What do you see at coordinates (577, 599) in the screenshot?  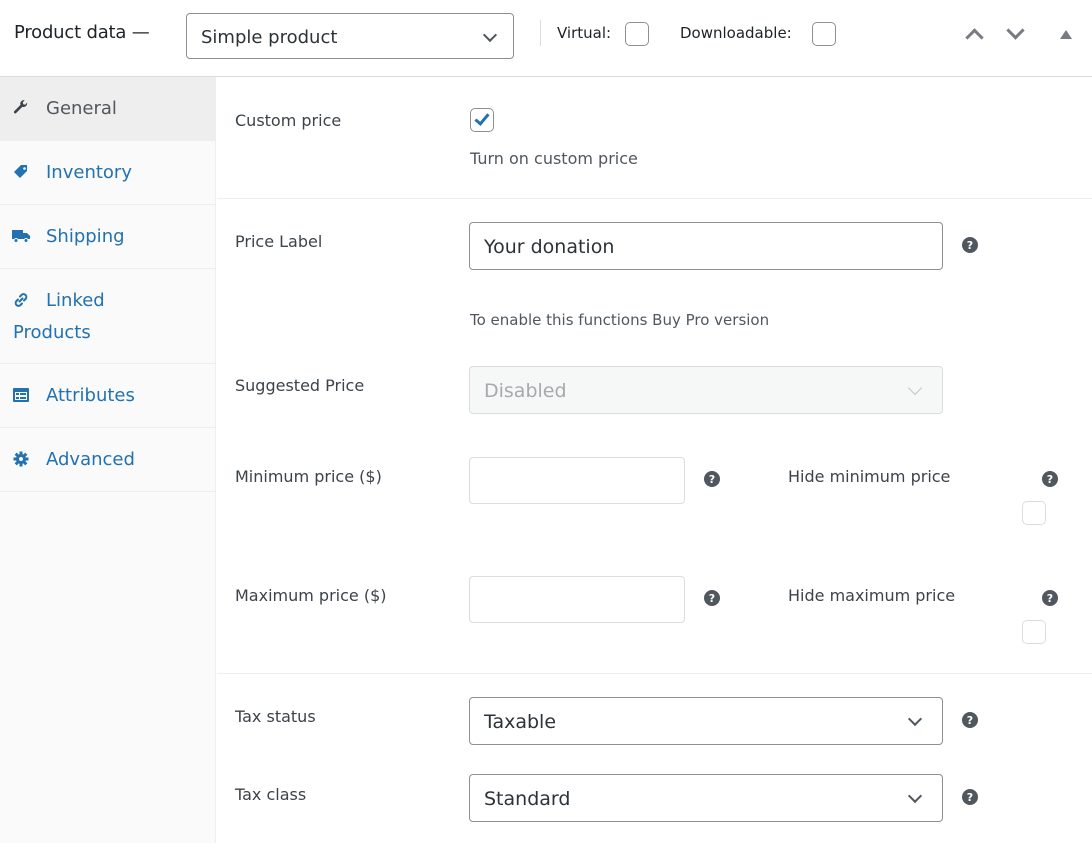 I see `maximum-price-input` at bounding box center [577, 599].